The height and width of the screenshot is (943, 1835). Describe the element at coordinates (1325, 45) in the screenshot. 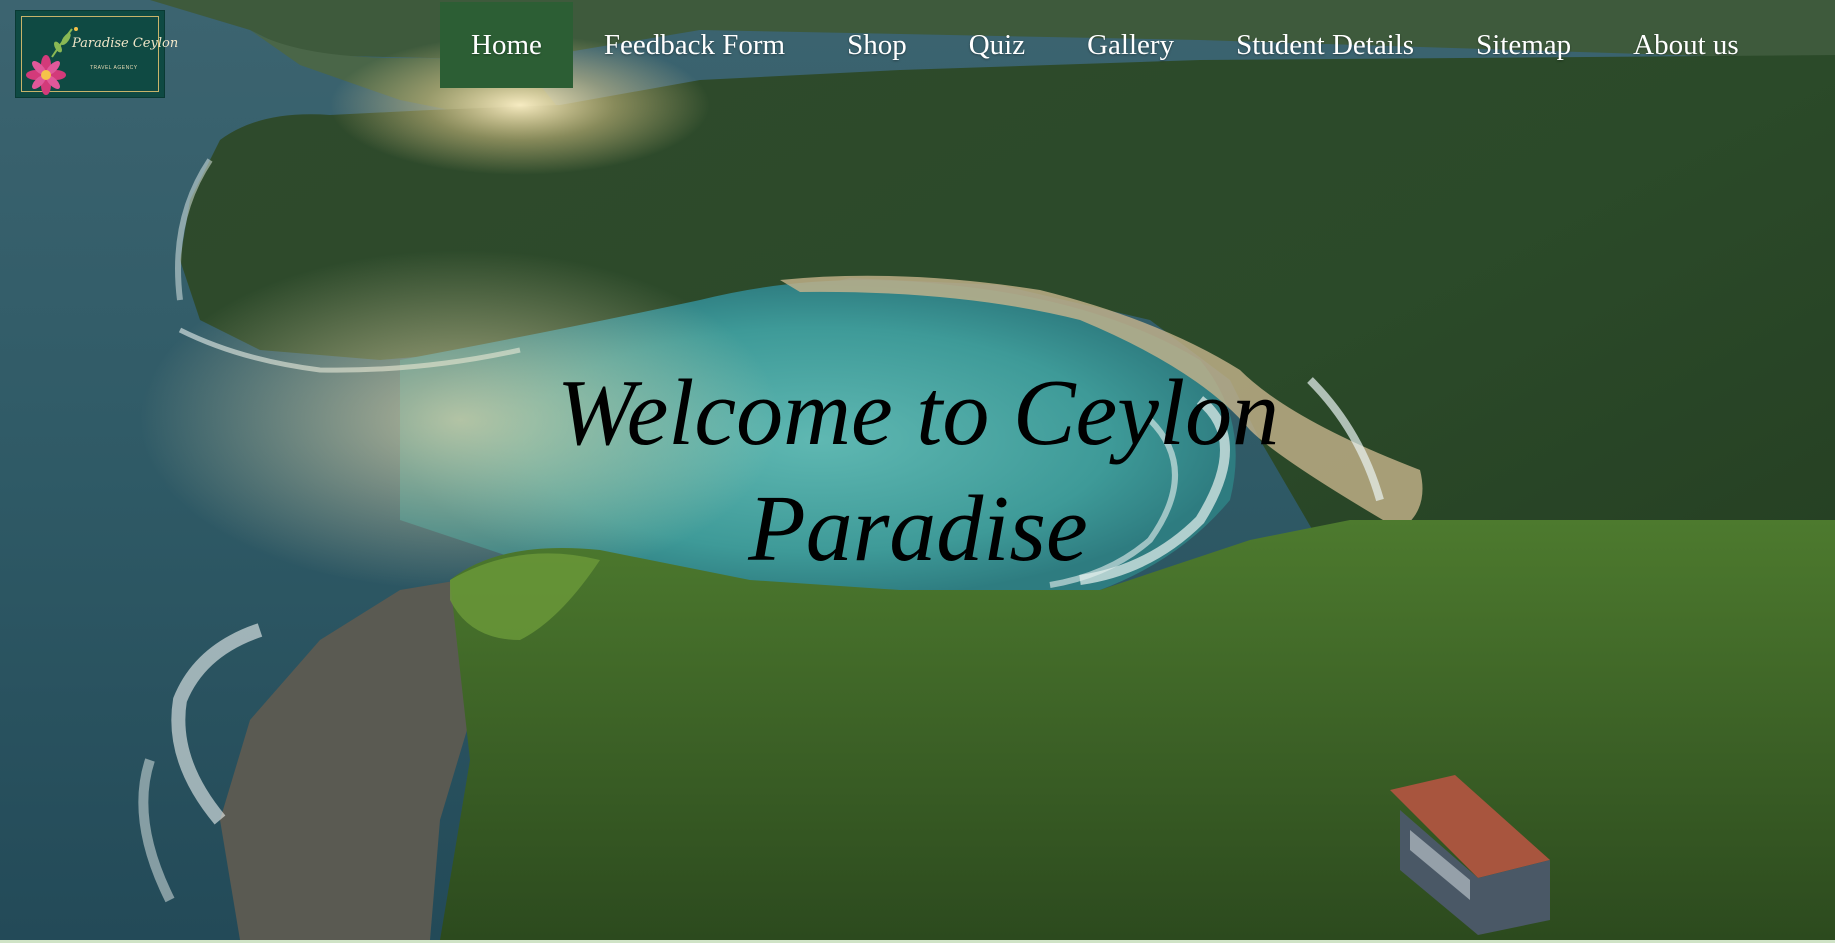

I see `nav-student-details-link: Student Details` at that location.